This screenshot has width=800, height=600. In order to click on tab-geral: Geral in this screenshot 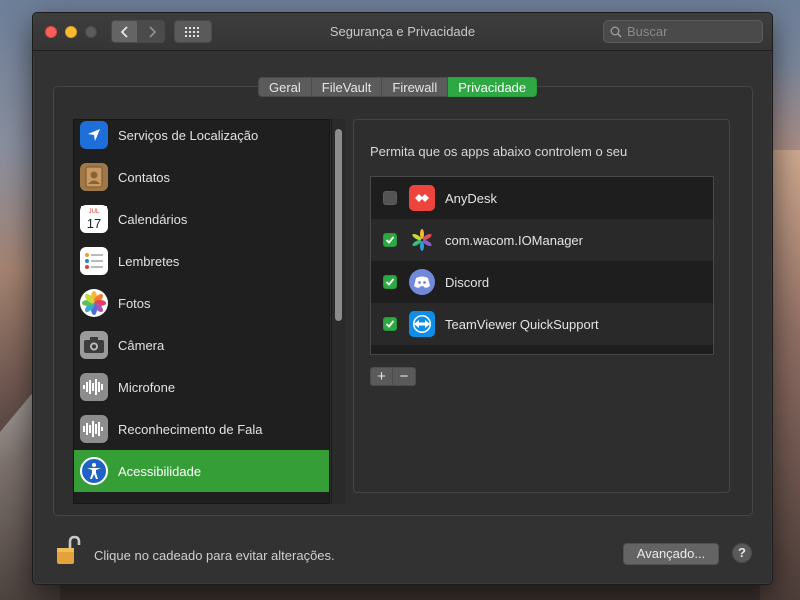, I will do `click(285, 87)`.